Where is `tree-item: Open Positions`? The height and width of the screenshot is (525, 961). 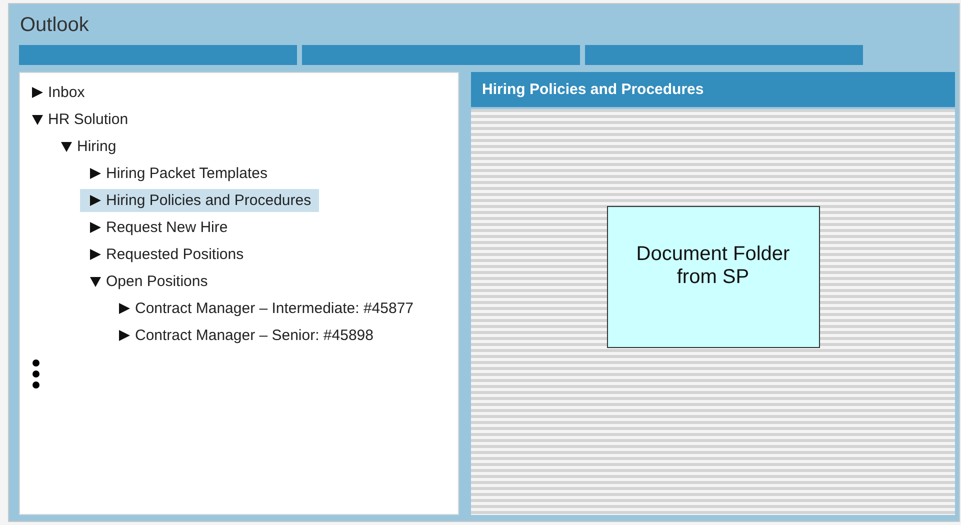
tree-item: Open Positions is located at coordinates (148, 281).